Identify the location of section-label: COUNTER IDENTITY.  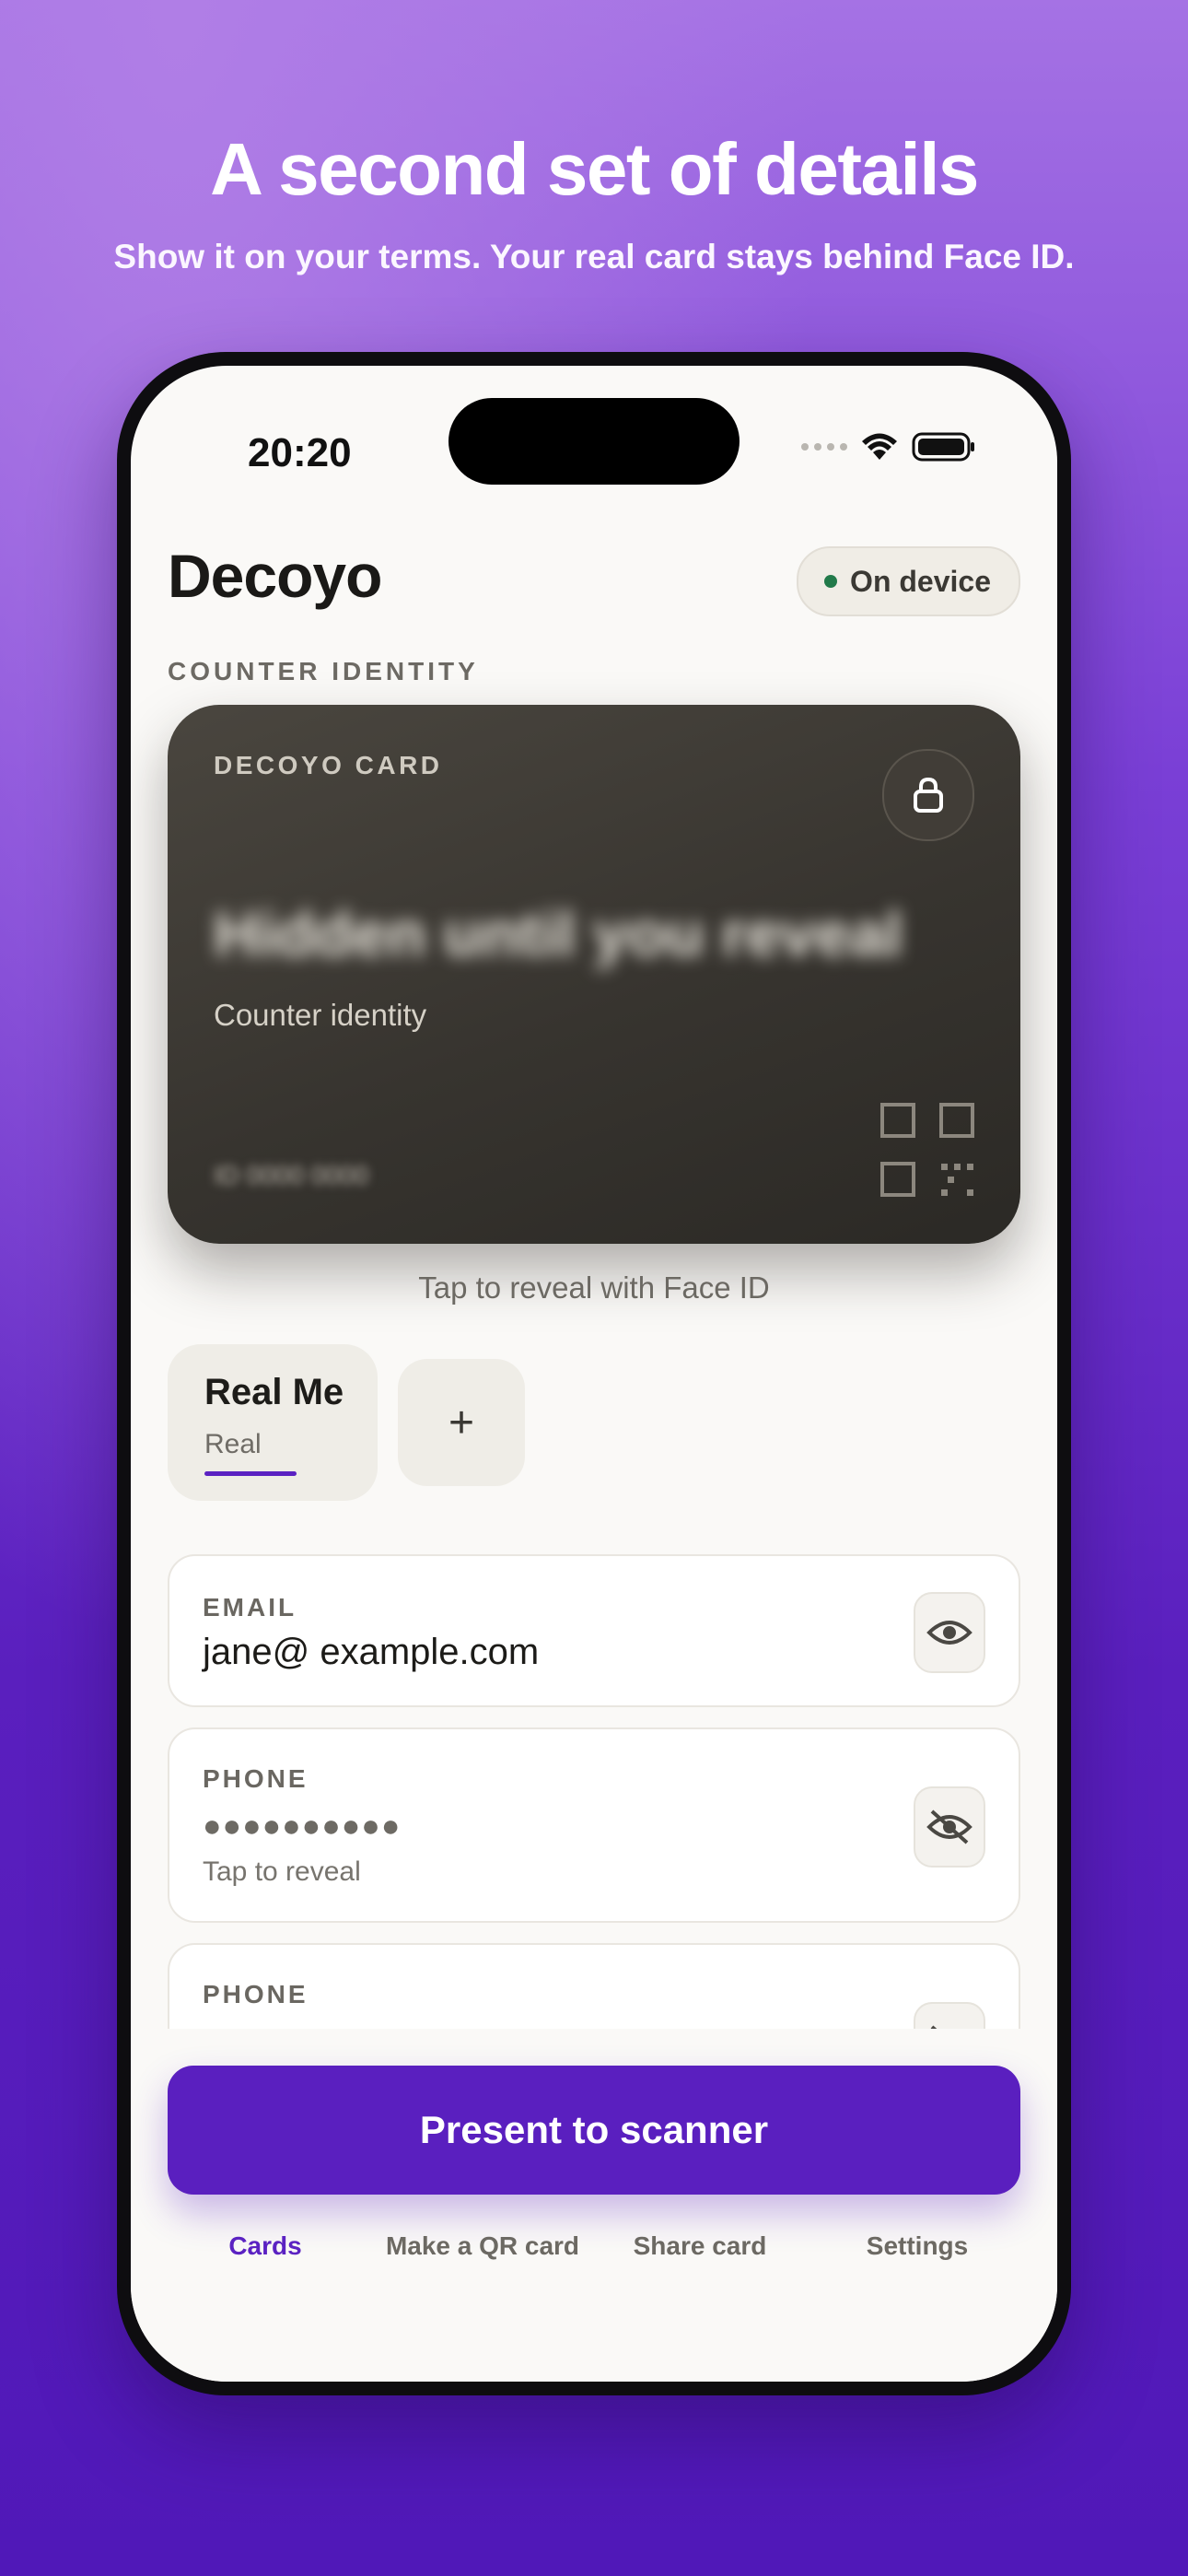
(323, 671).